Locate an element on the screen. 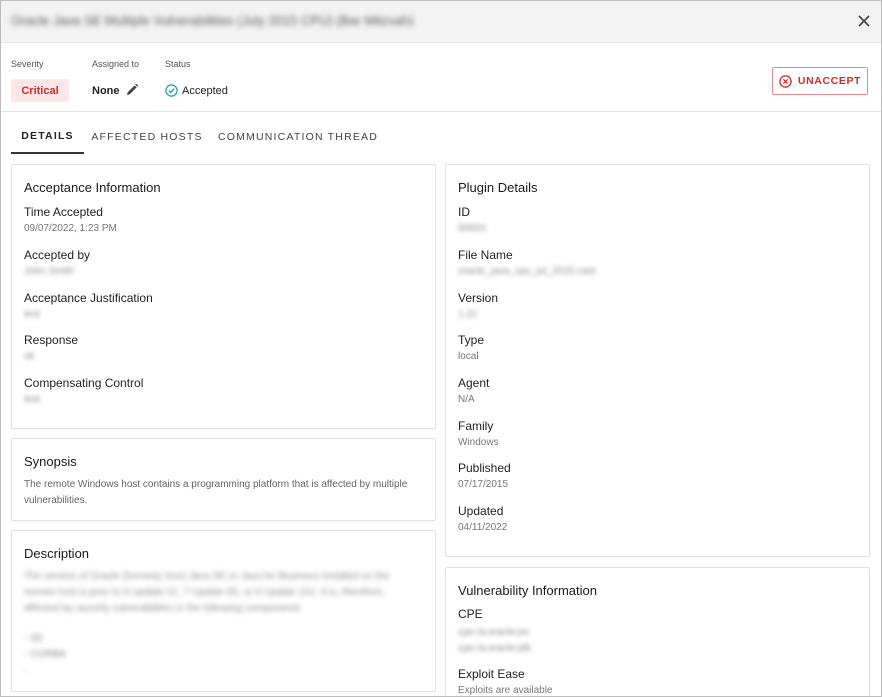  family-label: Family is located at coordinates (476, 426).